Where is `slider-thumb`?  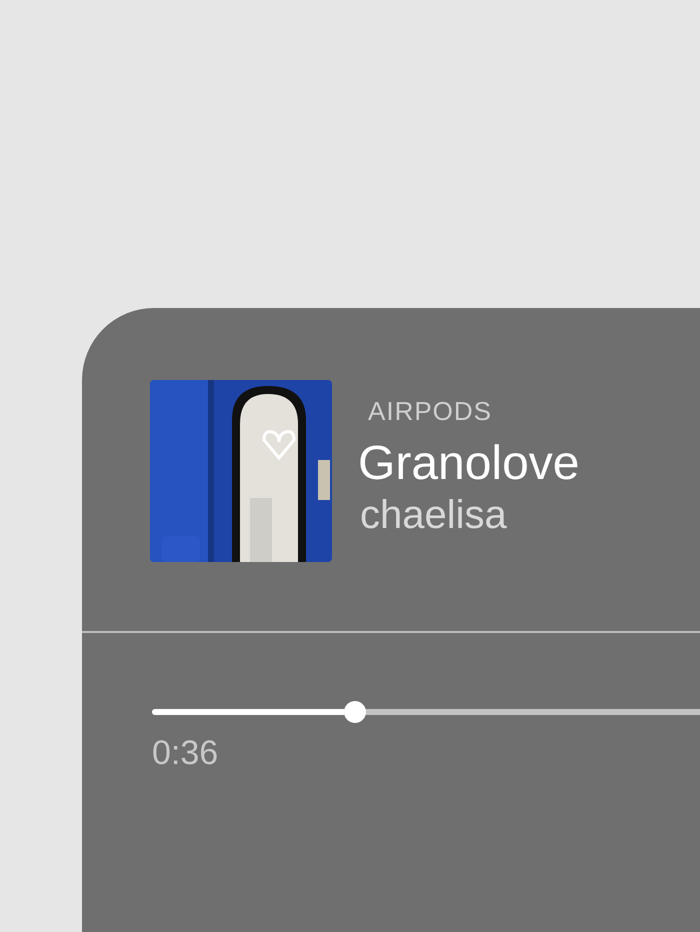
slider-thumb is located at coordinates (355, 712).